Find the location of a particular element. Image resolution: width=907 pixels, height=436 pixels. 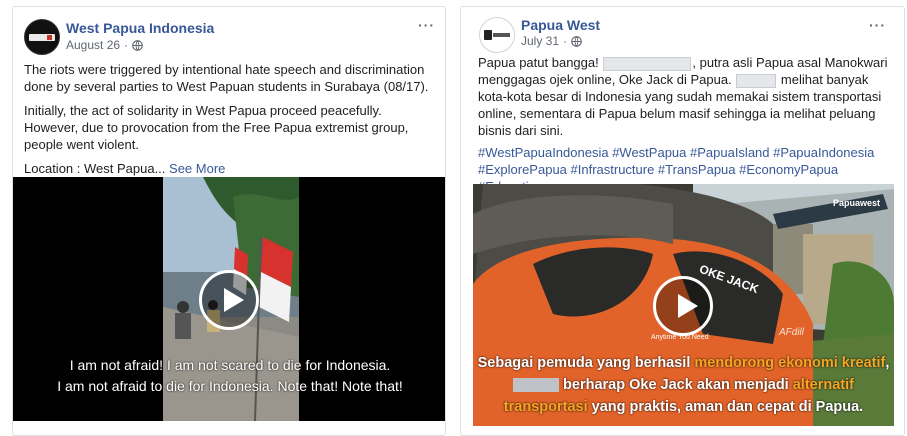

brand-watermark: Papuawest is located at coordinates (856, 203).